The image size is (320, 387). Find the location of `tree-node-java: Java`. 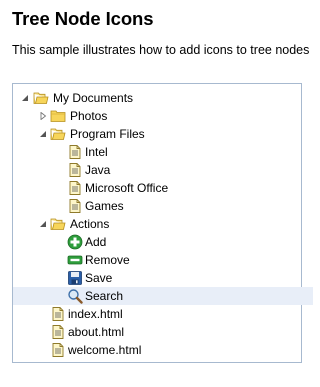

tree-node-java: Java is located at coordinates (163, 170).